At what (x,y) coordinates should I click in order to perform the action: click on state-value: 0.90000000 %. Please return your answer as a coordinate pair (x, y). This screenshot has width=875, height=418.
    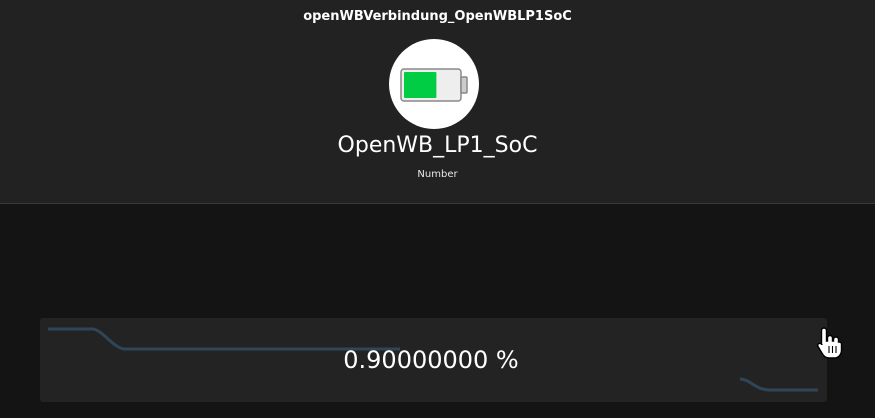
    Looking at the image, I should click on (431, 360).